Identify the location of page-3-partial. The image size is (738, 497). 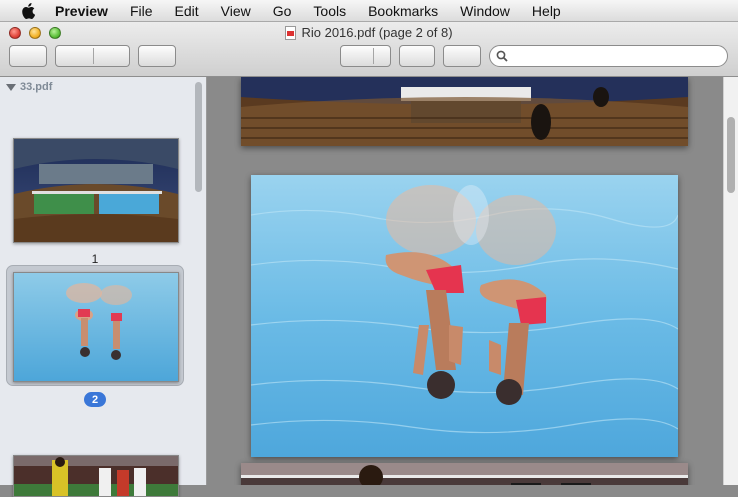
(464, 474).